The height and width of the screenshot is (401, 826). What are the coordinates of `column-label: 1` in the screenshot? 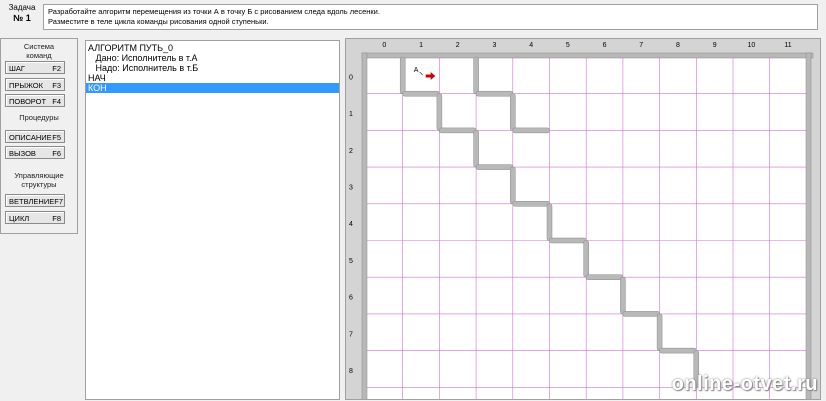 It's located at (421, 45).